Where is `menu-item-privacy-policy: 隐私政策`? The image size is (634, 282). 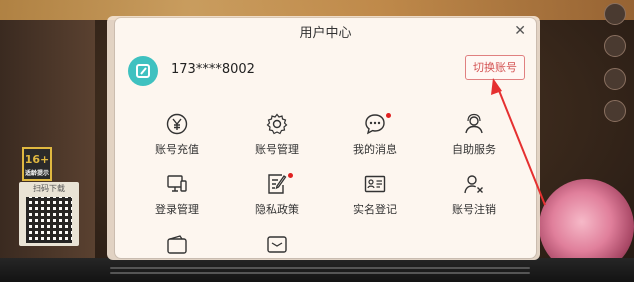 menu-item-privacy-policy: 隐私政策 is located at coordinates (277, 195).